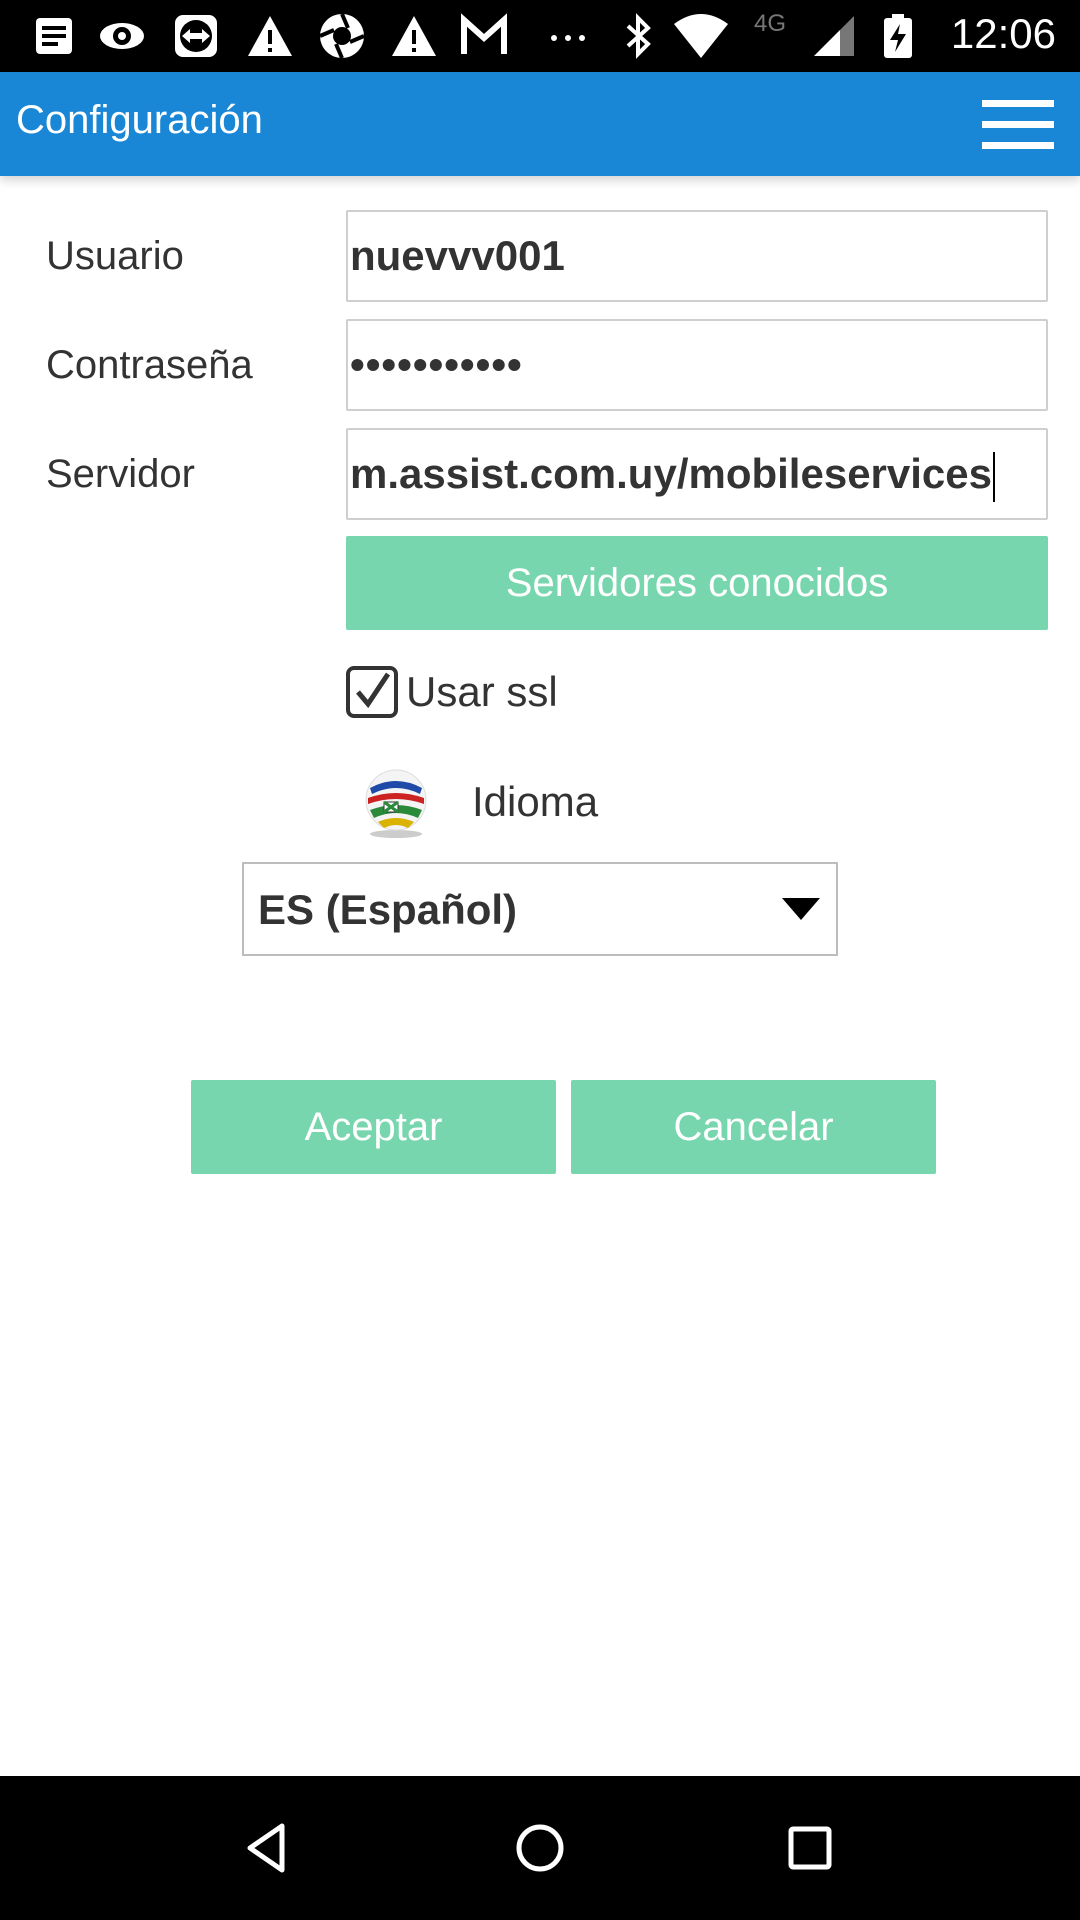 The width and height of the screenshot is (1080, 1920). Describe the element at coordinates (540, 124) in the screenshot. I see `app-bar: Configuración` at that location.